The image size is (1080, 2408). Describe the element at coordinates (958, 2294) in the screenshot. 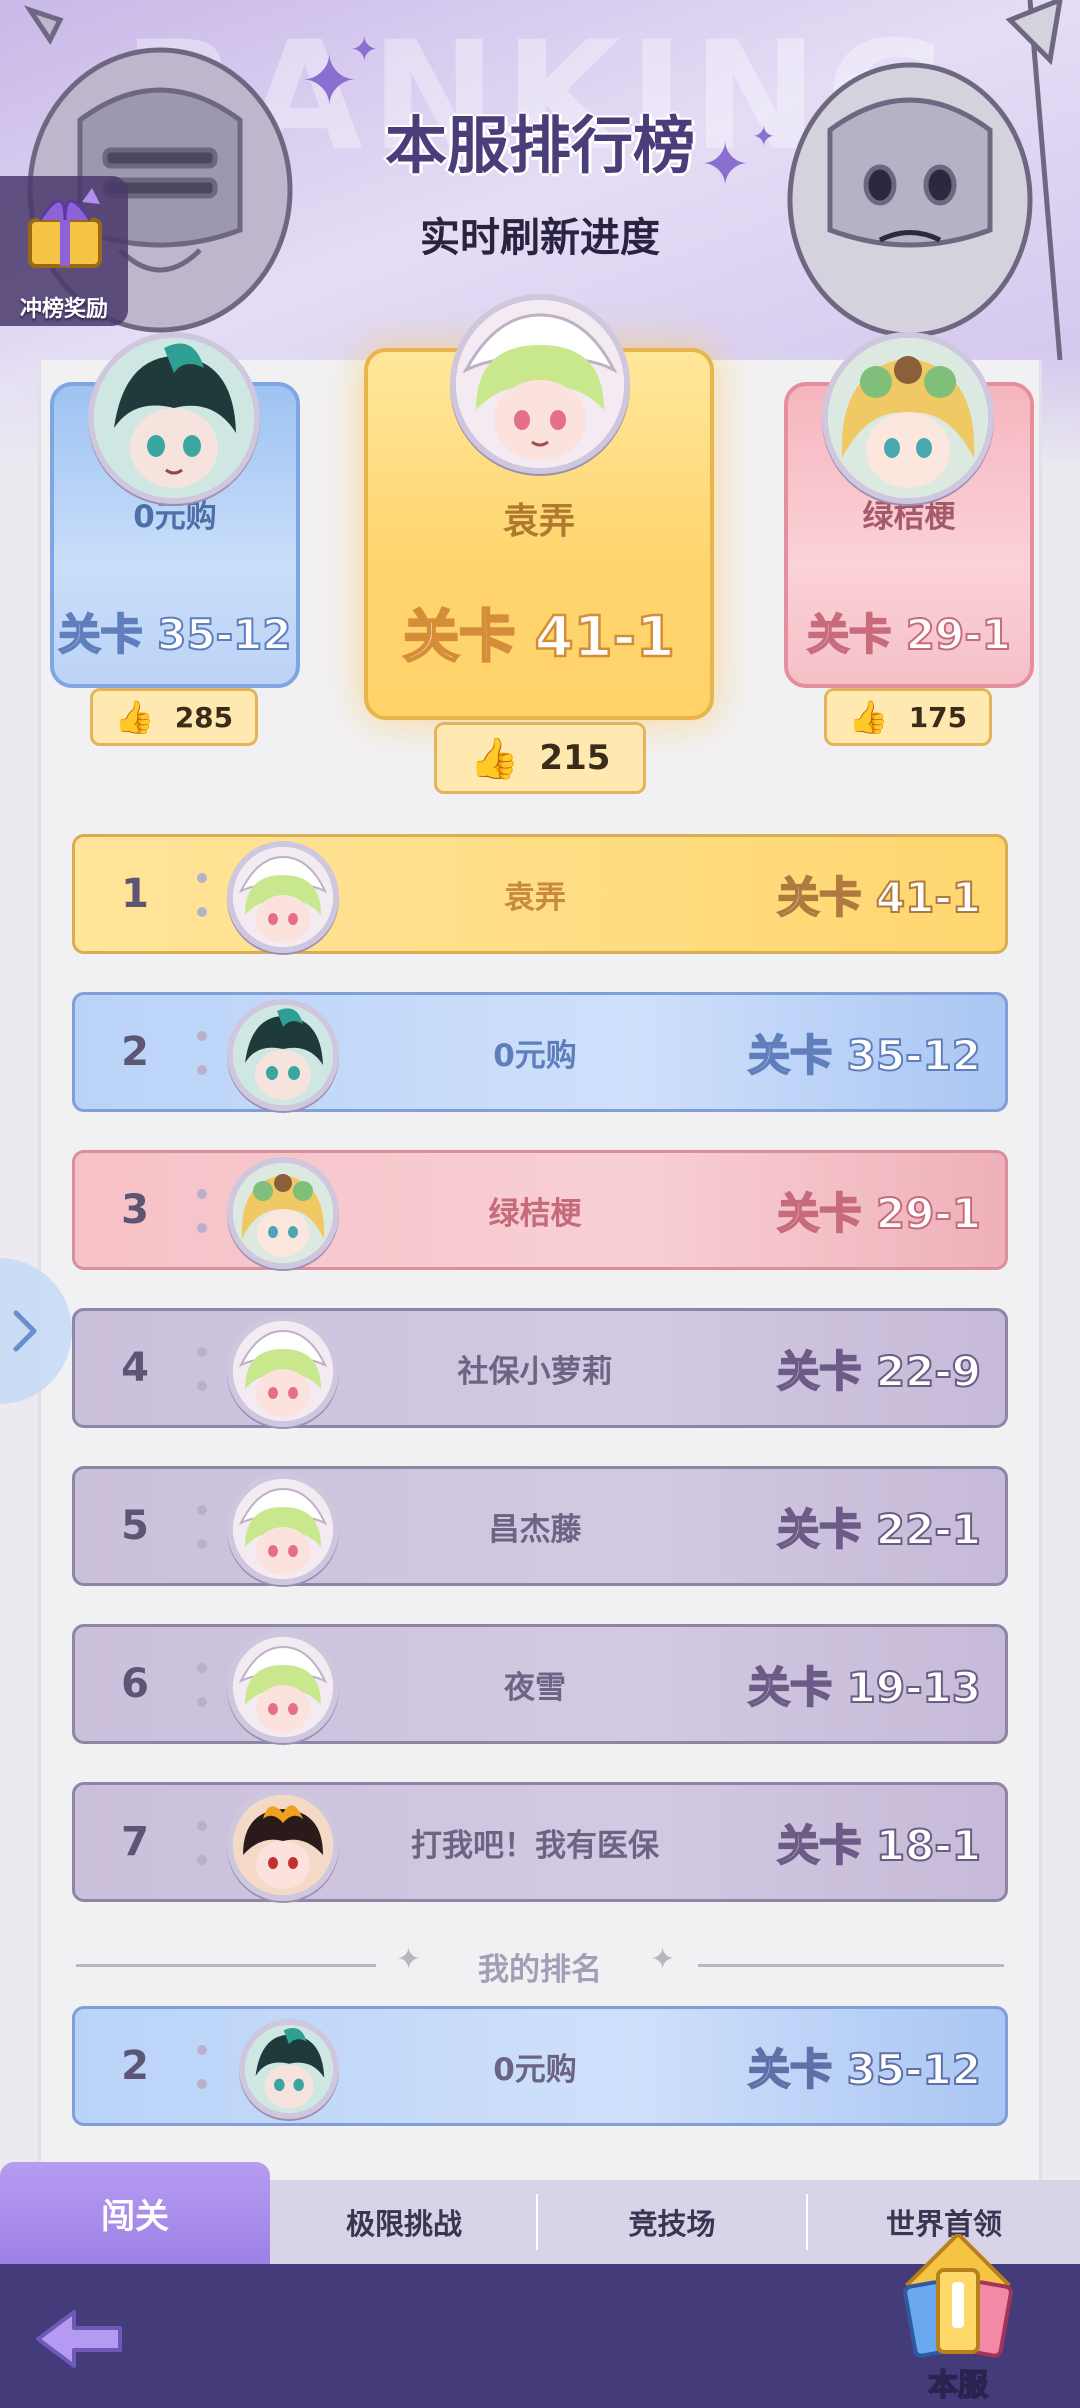

I see `server-cards-icon` at that location.